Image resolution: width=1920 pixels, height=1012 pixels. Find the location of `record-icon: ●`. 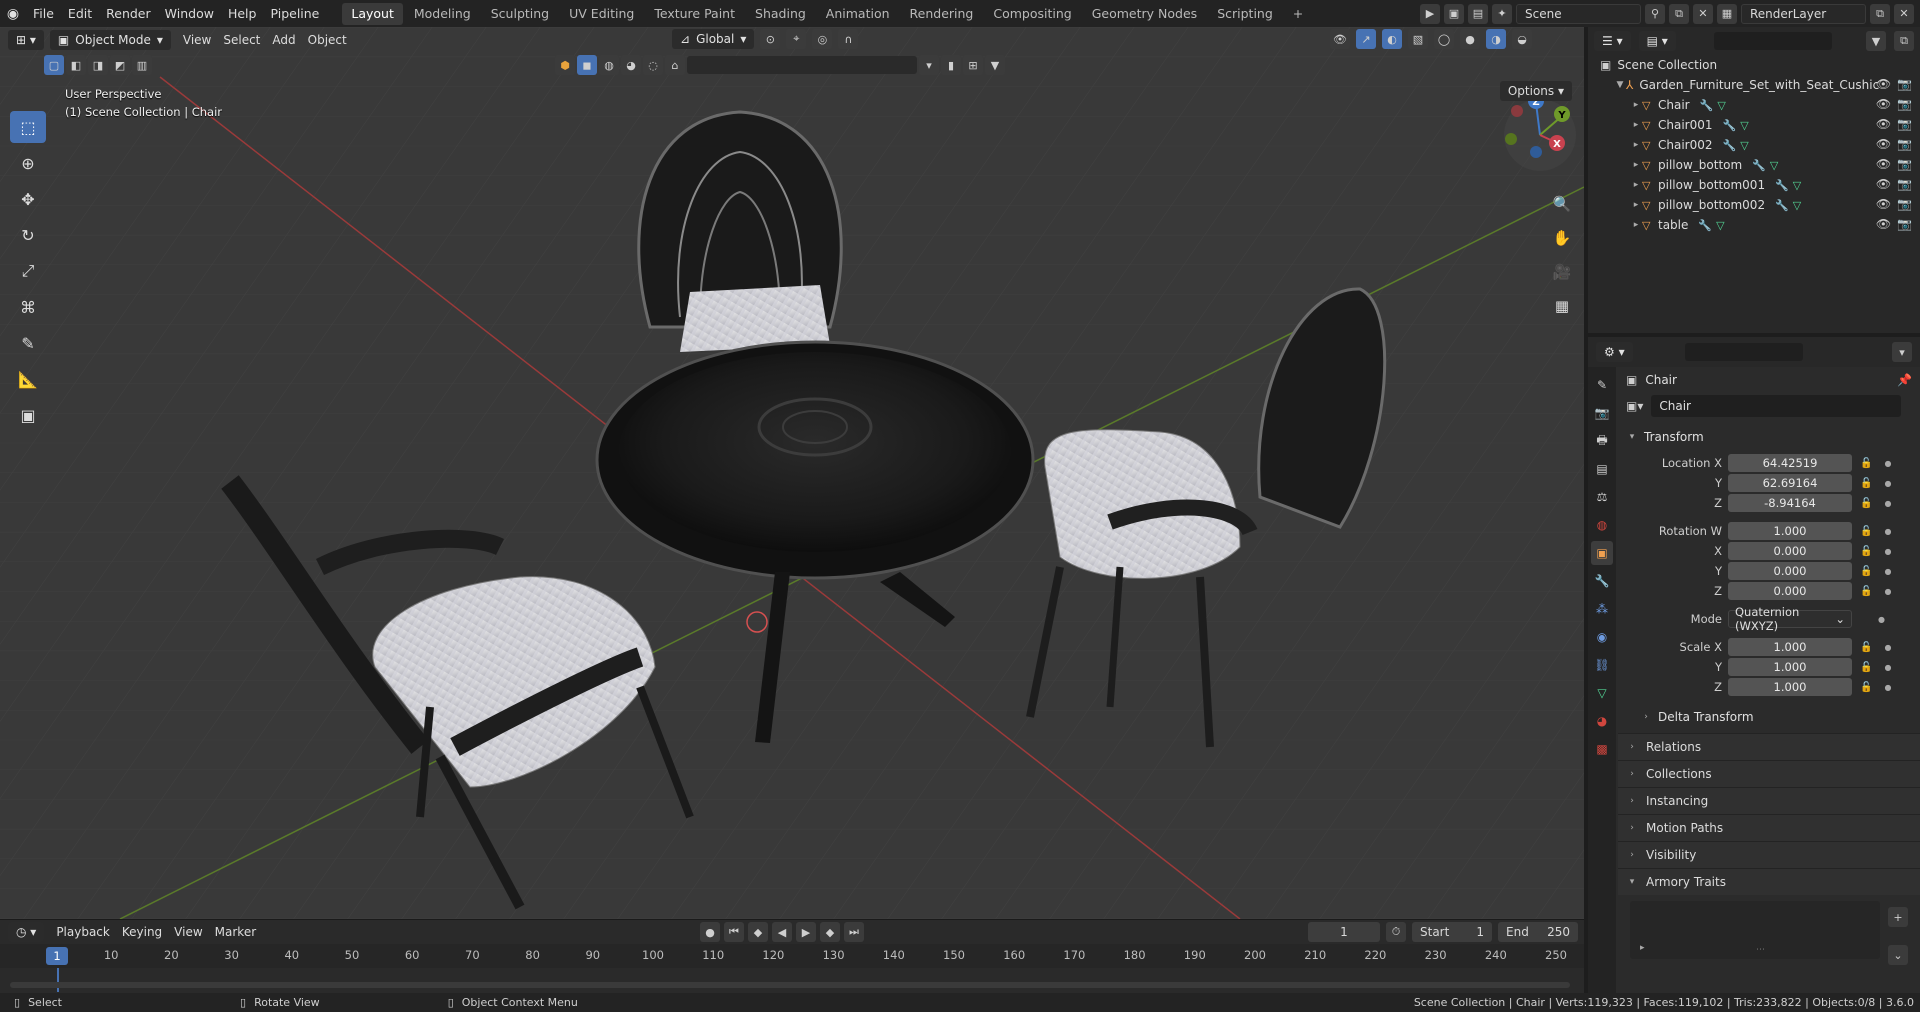

record-icon: ● is located at coordinates (710, 932).